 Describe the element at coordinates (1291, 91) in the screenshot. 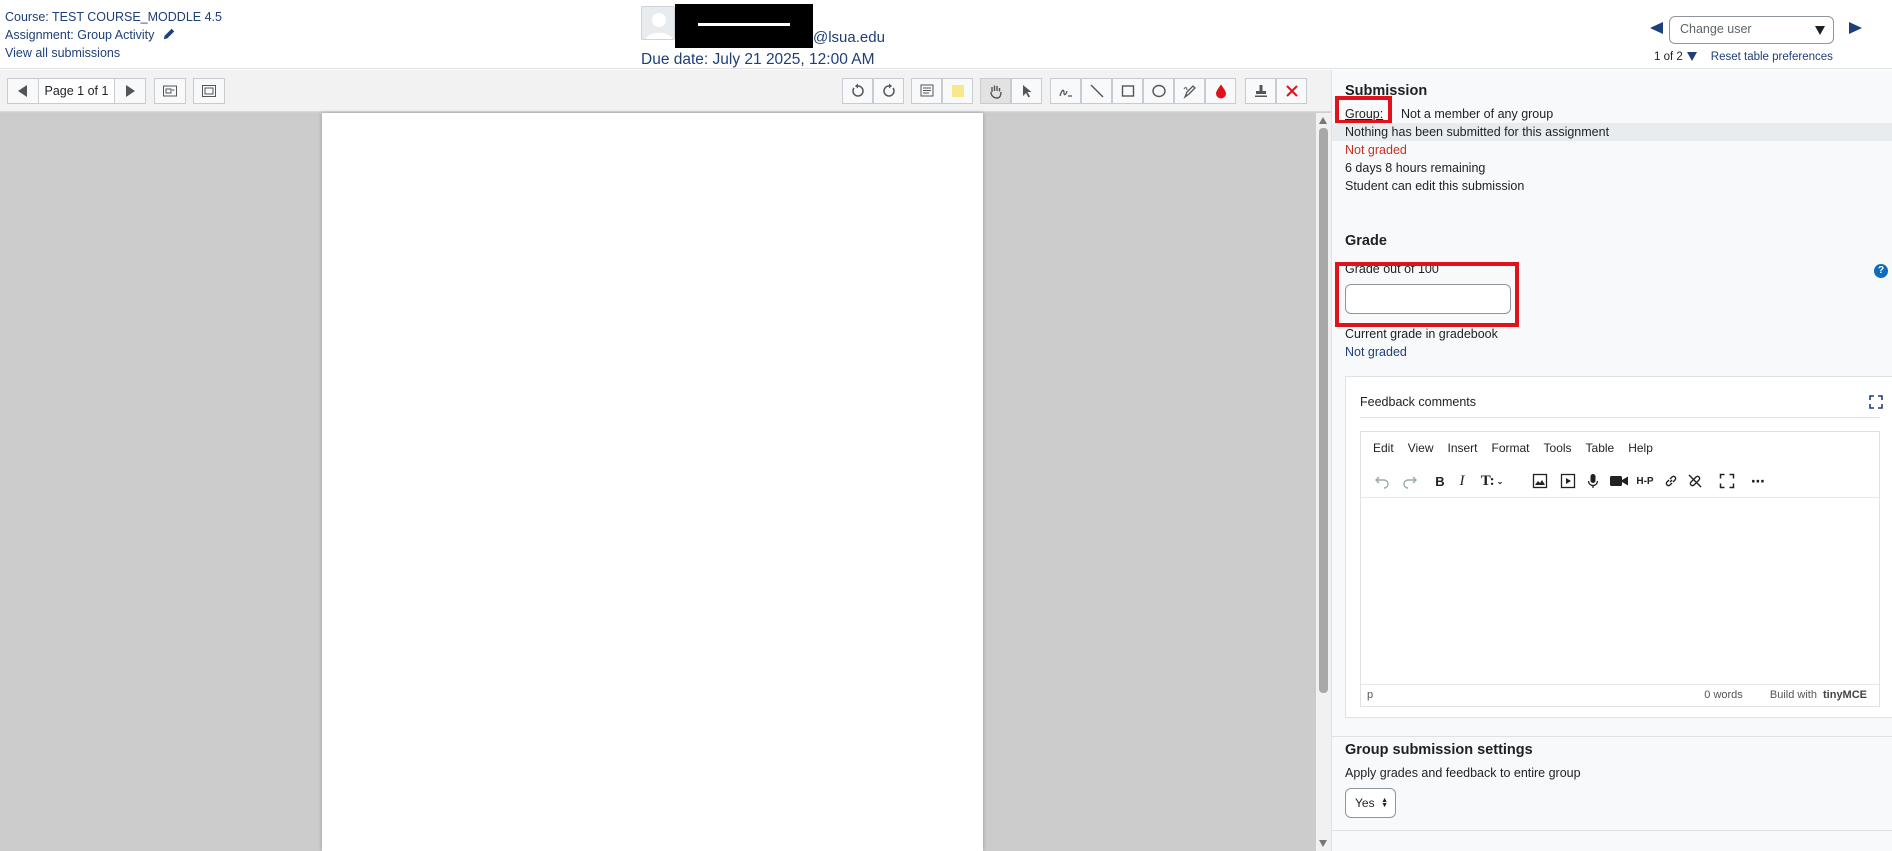

I see `delete-annotation-icon` at that location.